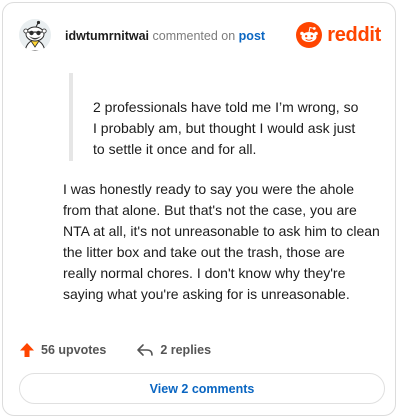 The width and height of the screenshot is (400, 420). What do you see at coordinates (107, 36) in the screenshot?
I see `username-link: idwtumrnitwai` at bounding box center [107, 36].